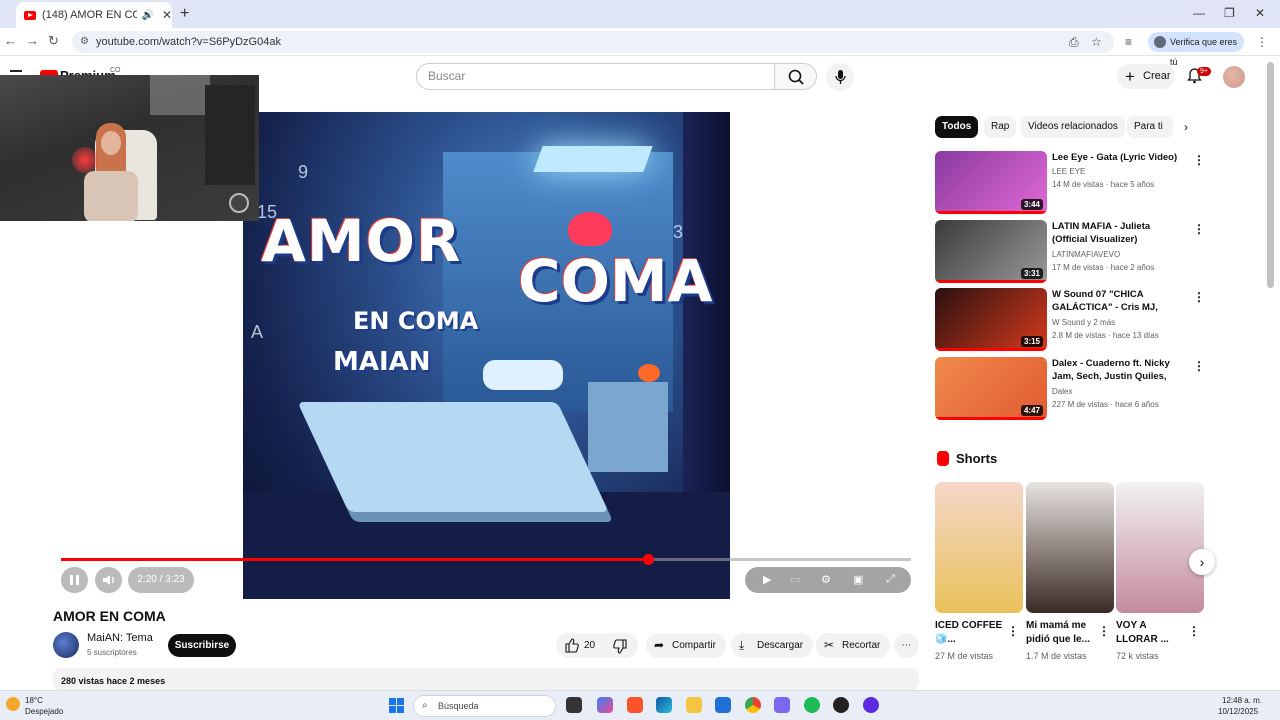 Image resolution: width=1280 pixels, height=720 pixels. What do you see at coordinates (659, 645) in the screenshot?
I see `share-arrow-icon: ➦` at bounding box center [659, 645].